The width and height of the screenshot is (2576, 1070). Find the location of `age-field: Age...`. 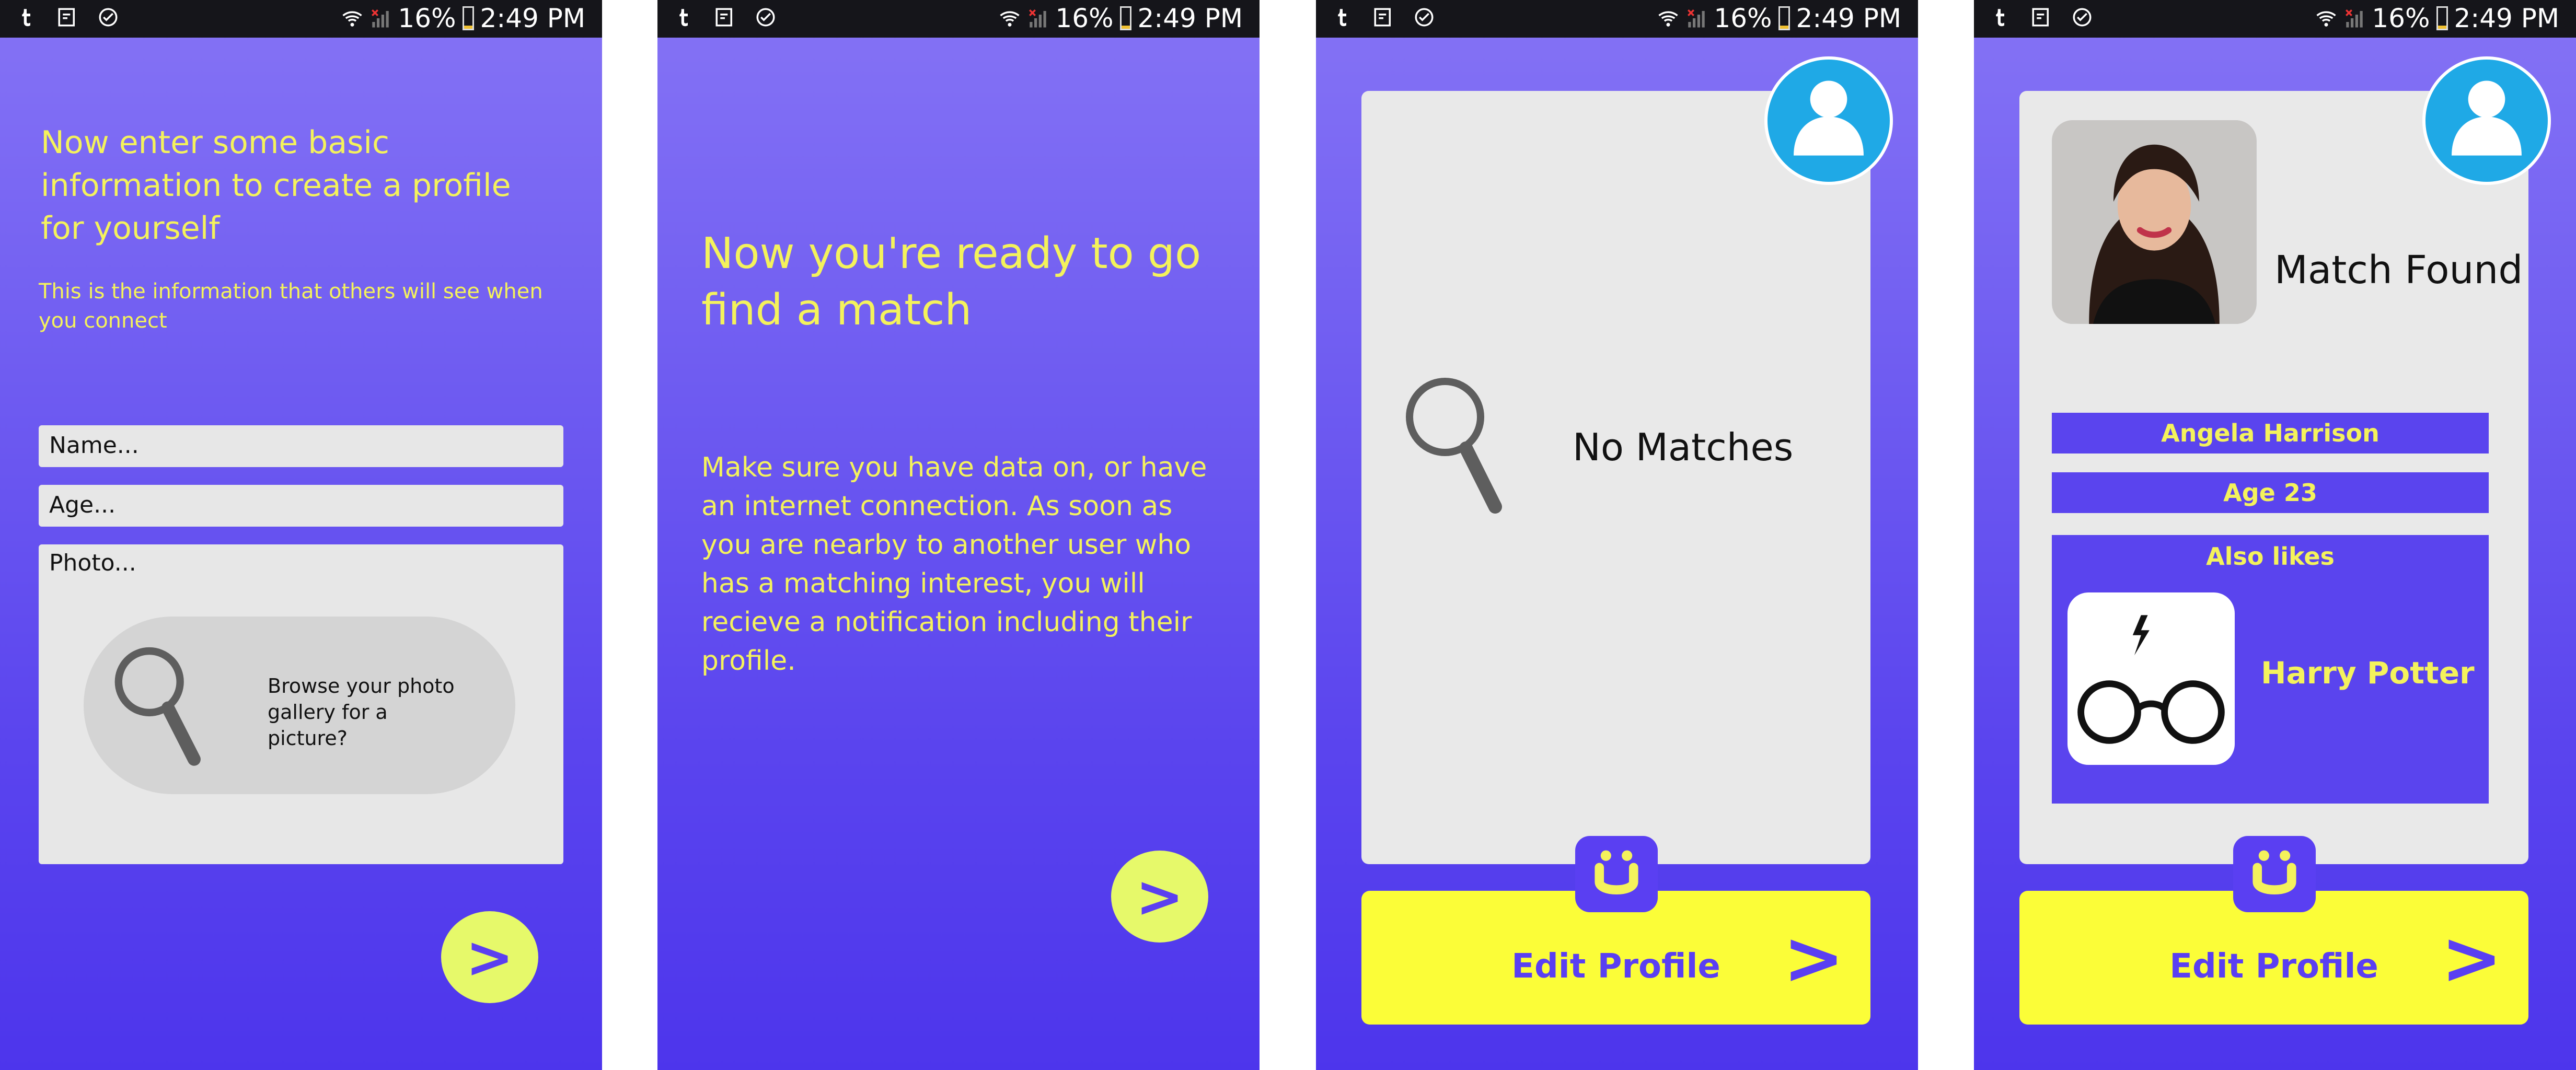

age-field: Age... is located at coordinates (301, 506).